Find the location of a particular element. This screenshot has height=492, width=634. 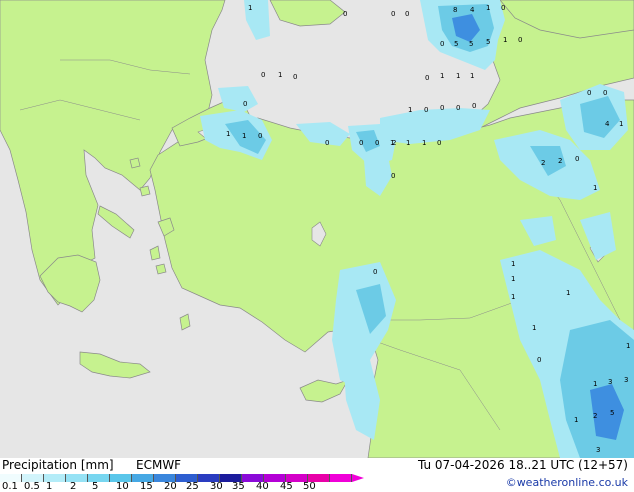

legend-tick-label: 40 is located at coordinates (262, 486).